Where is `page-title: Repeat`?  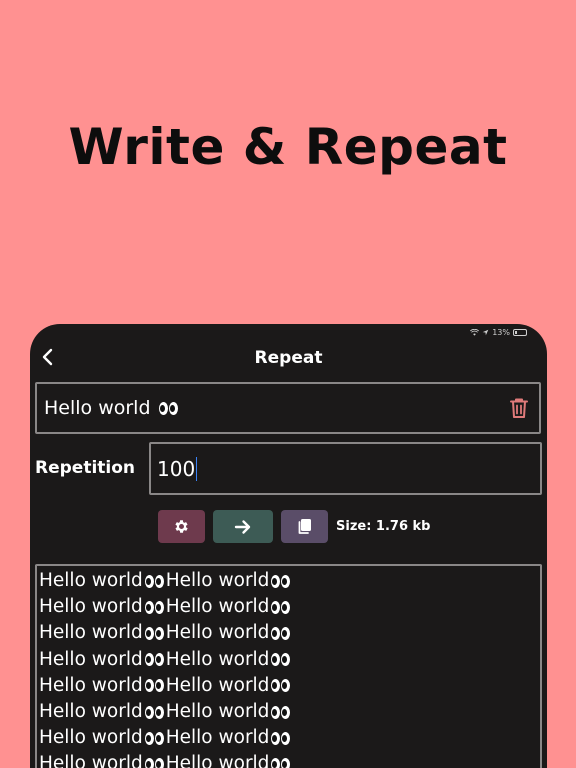 page-title: Repeat is located at coordinates (288, 358).